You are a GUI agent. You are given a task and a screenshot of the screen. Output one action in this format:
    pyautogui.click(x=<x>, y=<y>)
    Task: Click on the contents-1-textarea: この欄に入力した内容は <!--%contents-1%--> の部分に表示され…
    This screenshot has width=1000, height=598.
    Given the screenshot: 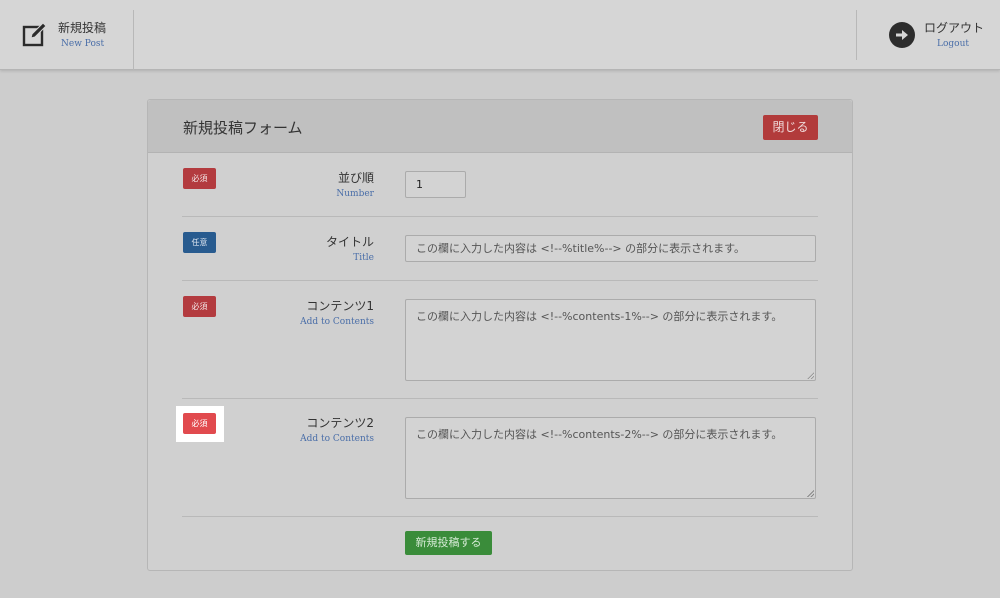 What is the action you would take?
    pyautogui.click(x=610, y=340)
    